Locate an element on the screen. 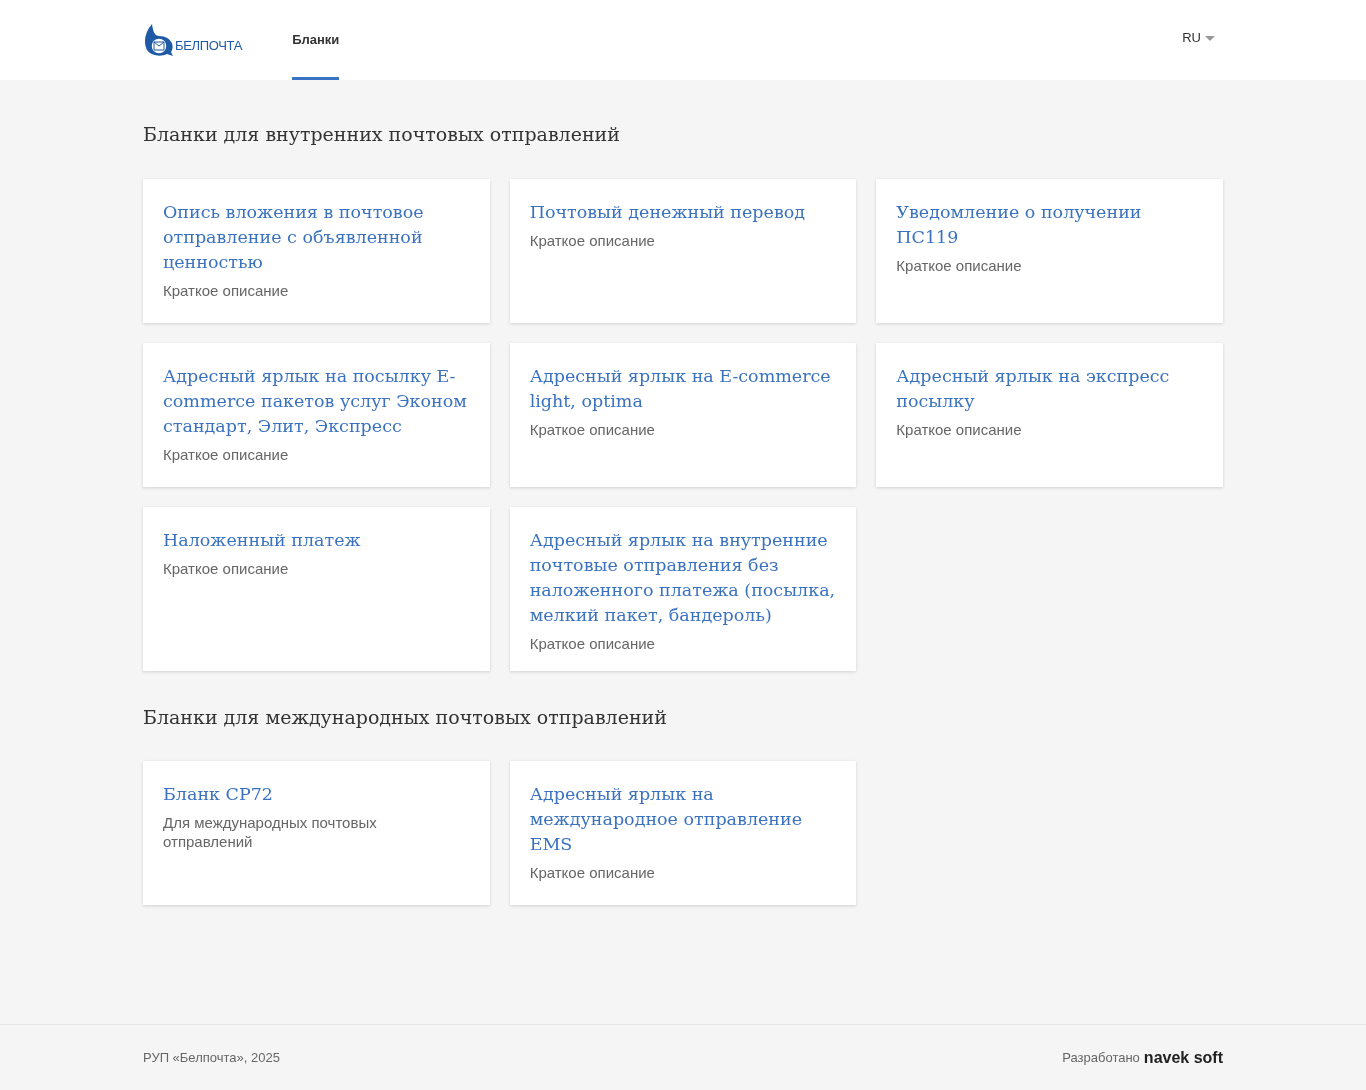 This screenshot has width=1366, height=1090. card-title: Адресный ярлык на международное отправление EMS is located at coordinates (683, 819).